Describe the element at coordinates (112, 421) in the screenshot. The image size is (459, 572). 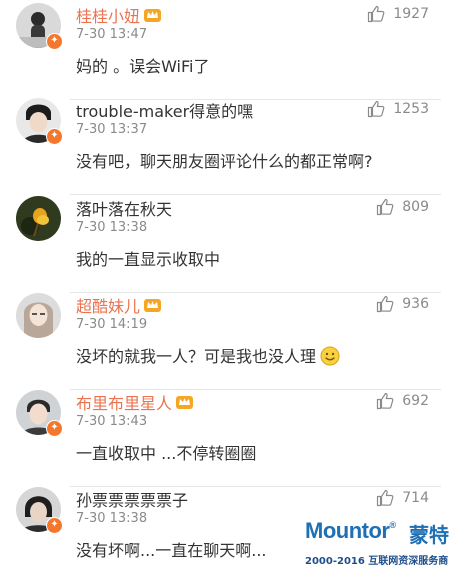
I see `comment-time: 7-30 13:43` at that location.